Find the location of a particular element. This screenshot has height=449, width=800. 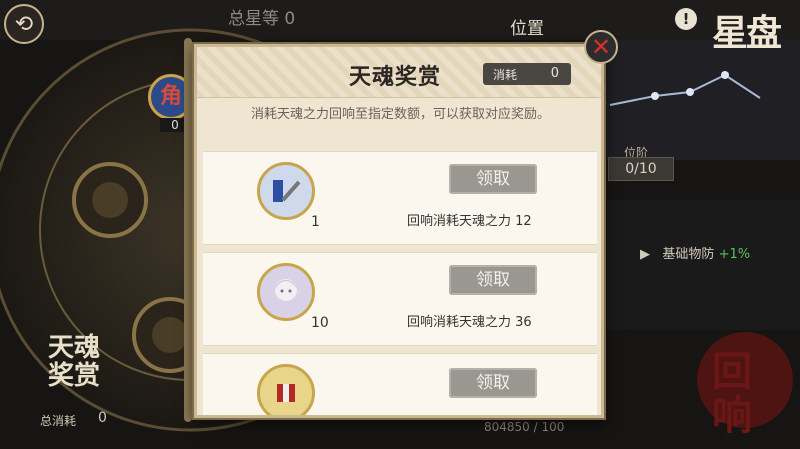

stat-row: ▶ 基础物防 +1% is located at coordinates (695, 252).